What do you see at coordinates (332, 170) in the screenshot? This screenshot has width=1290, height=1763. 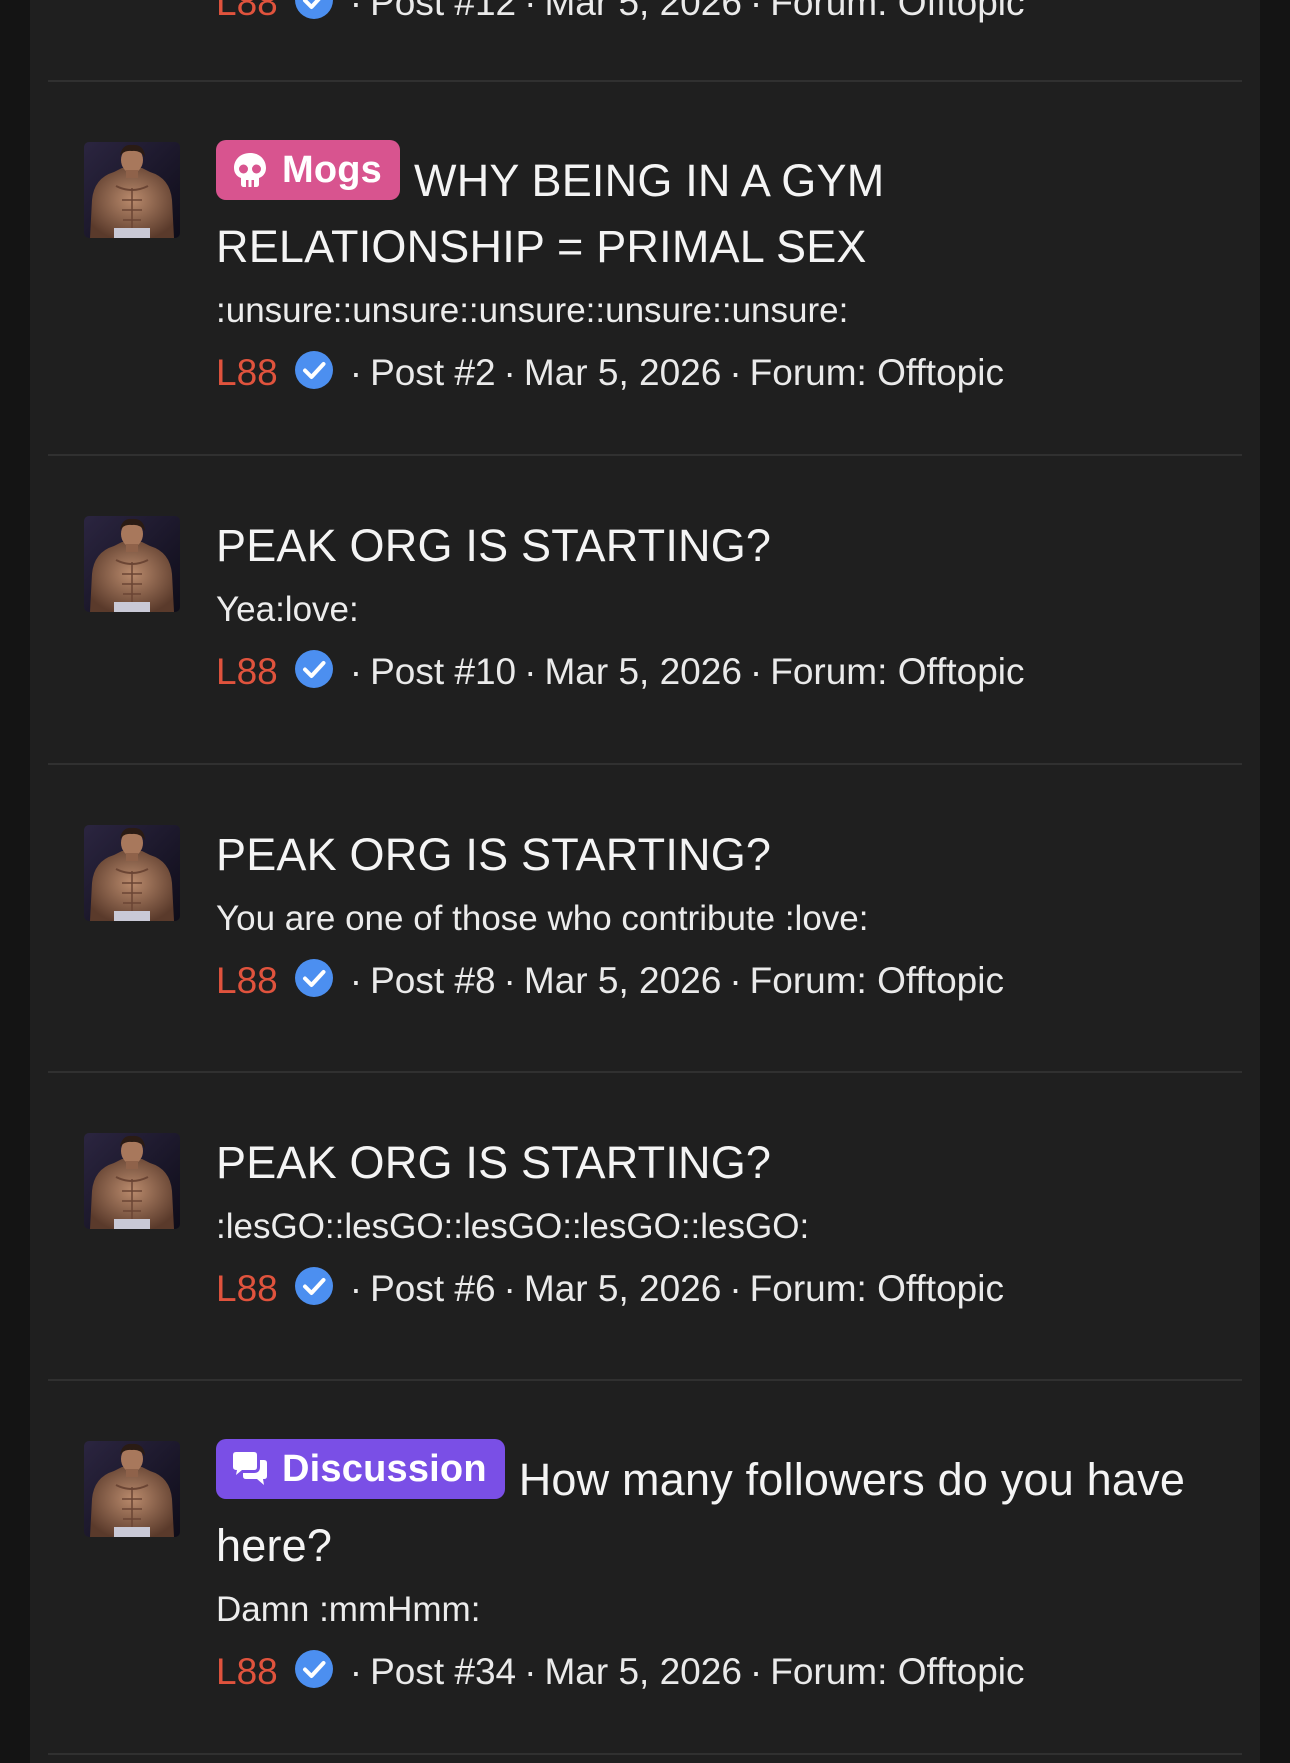 I see `prefix-label: Mogs` at bounding box center [332, 170].